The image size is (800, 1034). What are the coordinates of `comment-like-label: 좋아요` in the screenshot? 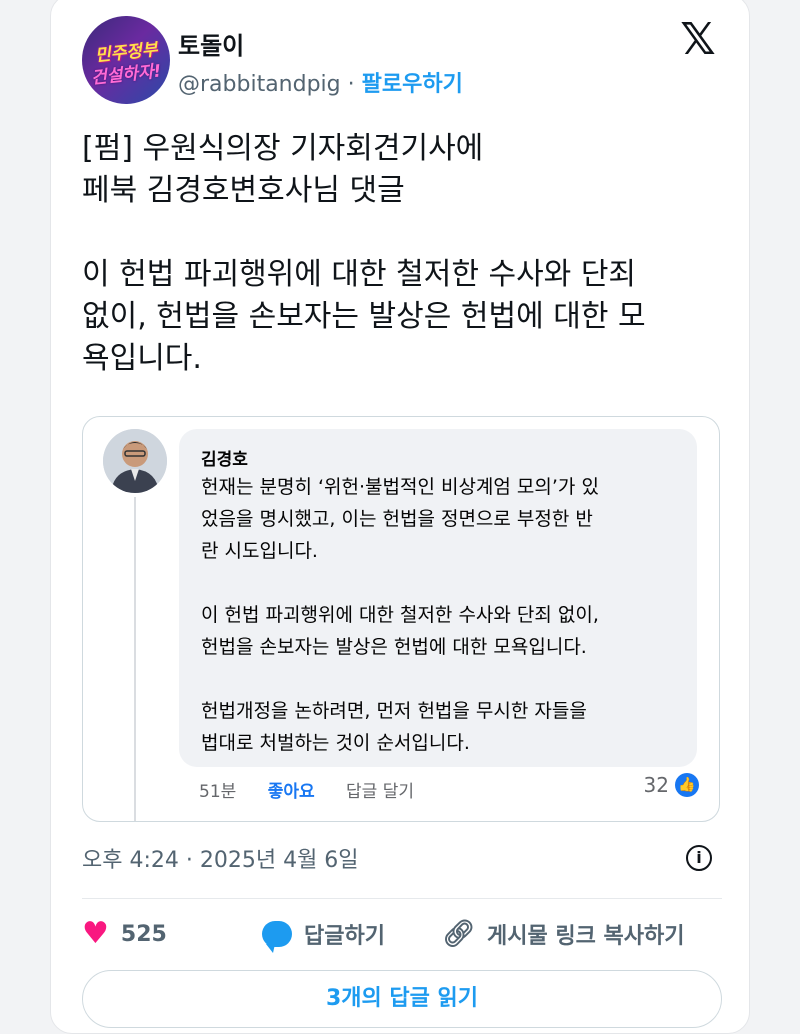 It's located at (291, 792).